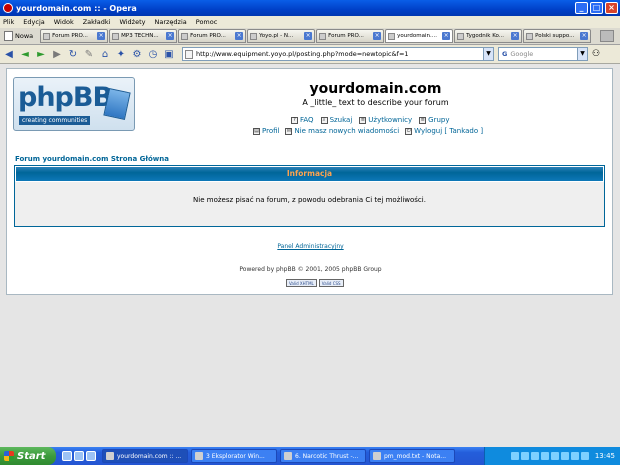 Image resolution: width=620 pixels, height=465 pixels. Describe the element at coordinates (57, 54) in the screenshot. I see `fast-forward-icon: ▶` at that location.